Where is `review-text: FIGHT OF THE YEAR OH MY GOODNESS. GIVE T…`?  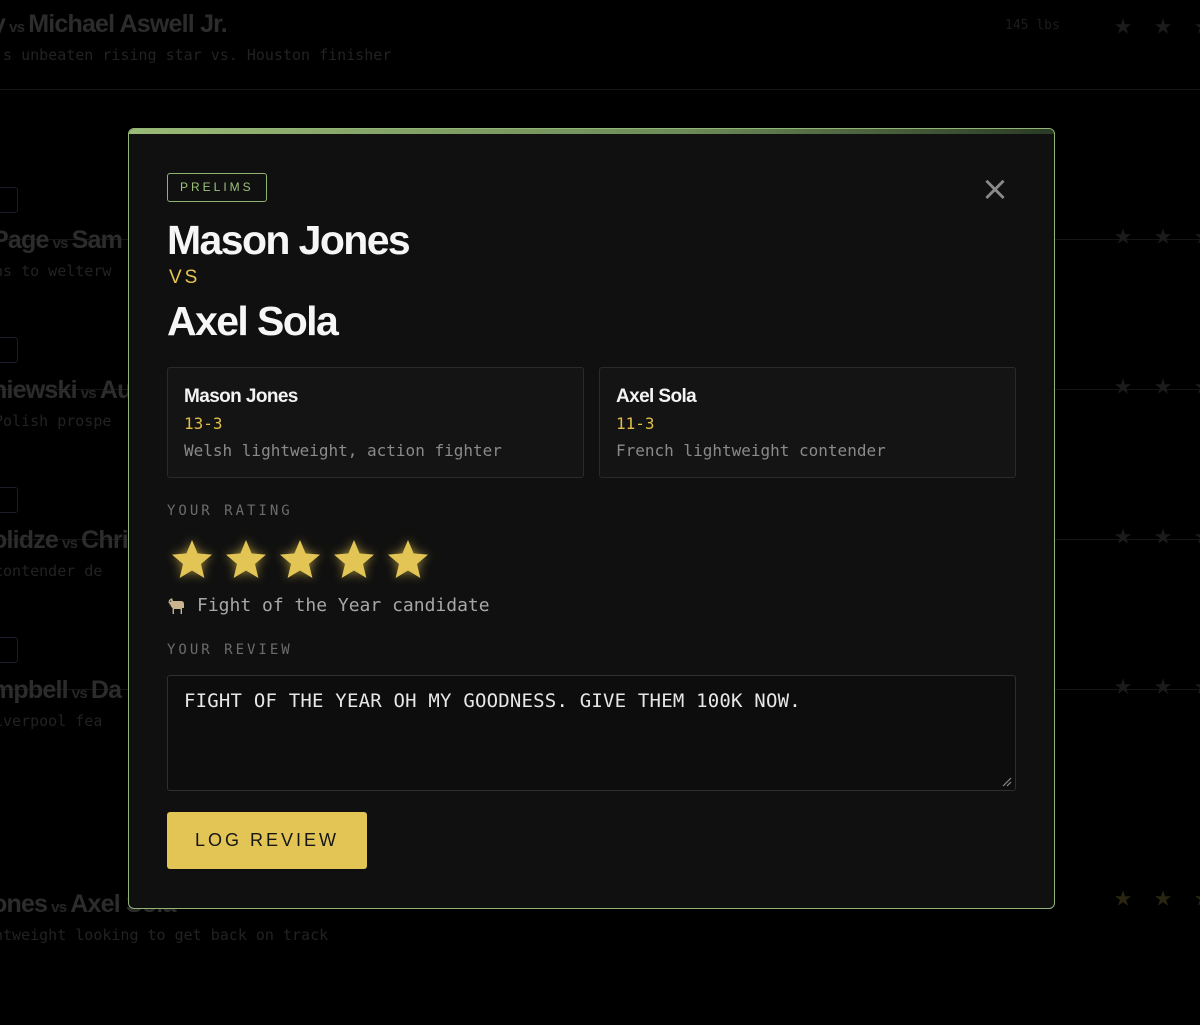
review-text: FIGHT OF THE YEAR OH MY GOODNESS. GIVE T… is located at coordinates (492, 701).